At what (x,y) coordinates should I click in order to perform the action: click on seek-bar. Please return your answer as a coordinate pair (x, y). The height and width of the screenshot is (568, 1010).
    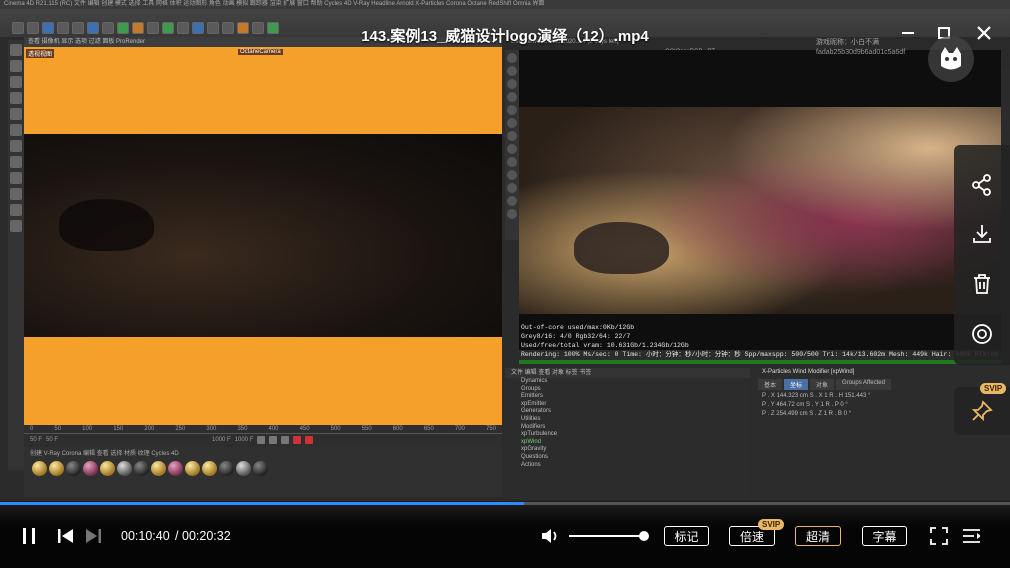
    Looking at the image, I should click on (505, 503).